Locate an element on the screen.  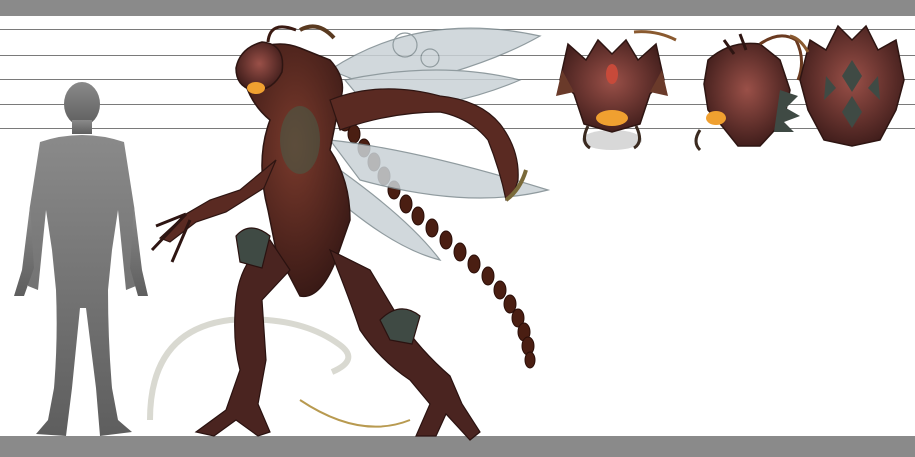
head-front-view is located at coordinates (616, 90).